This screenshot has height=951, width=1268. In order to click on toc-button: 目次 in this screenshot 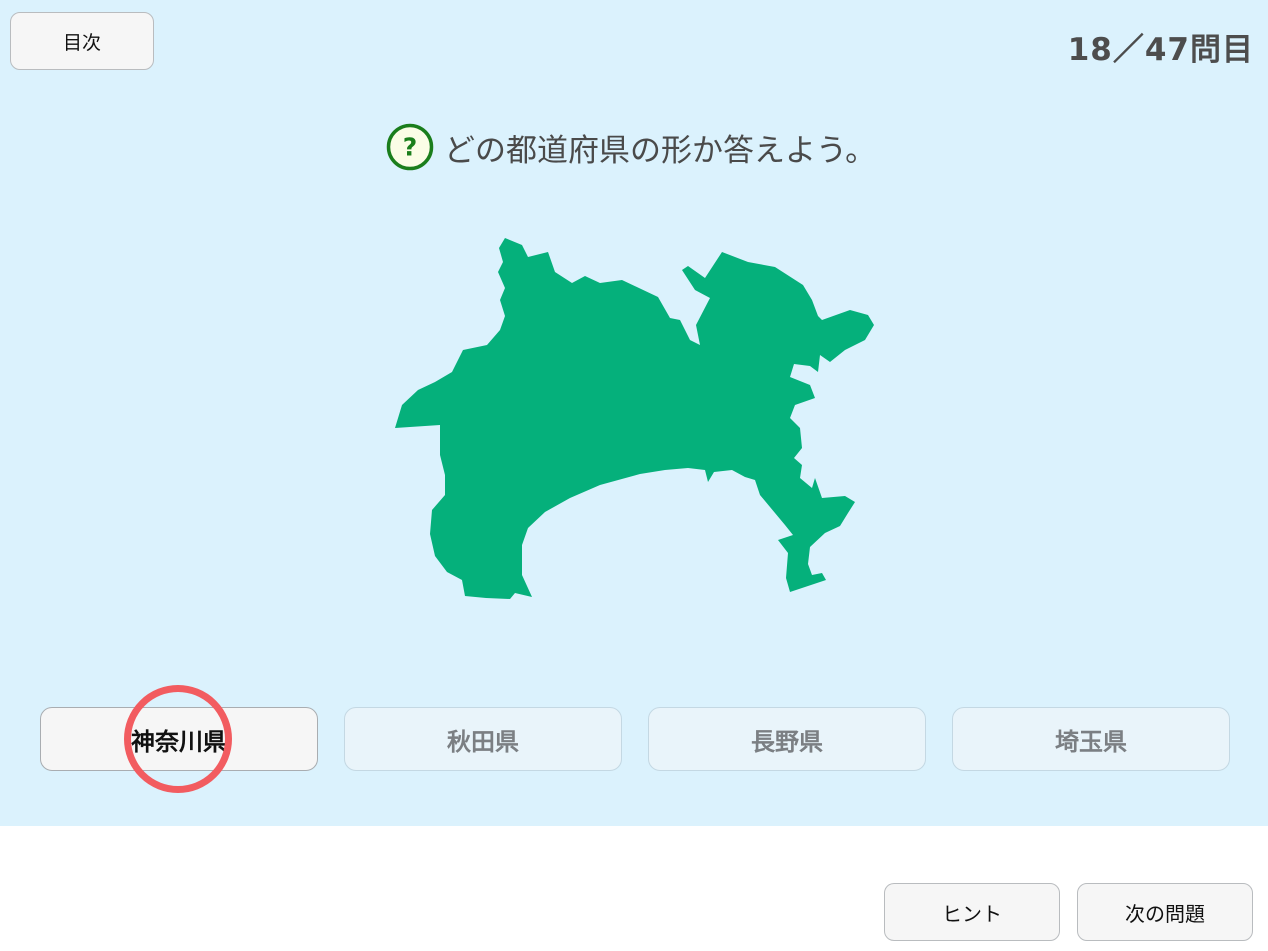, I will do `click(82, 41)`.